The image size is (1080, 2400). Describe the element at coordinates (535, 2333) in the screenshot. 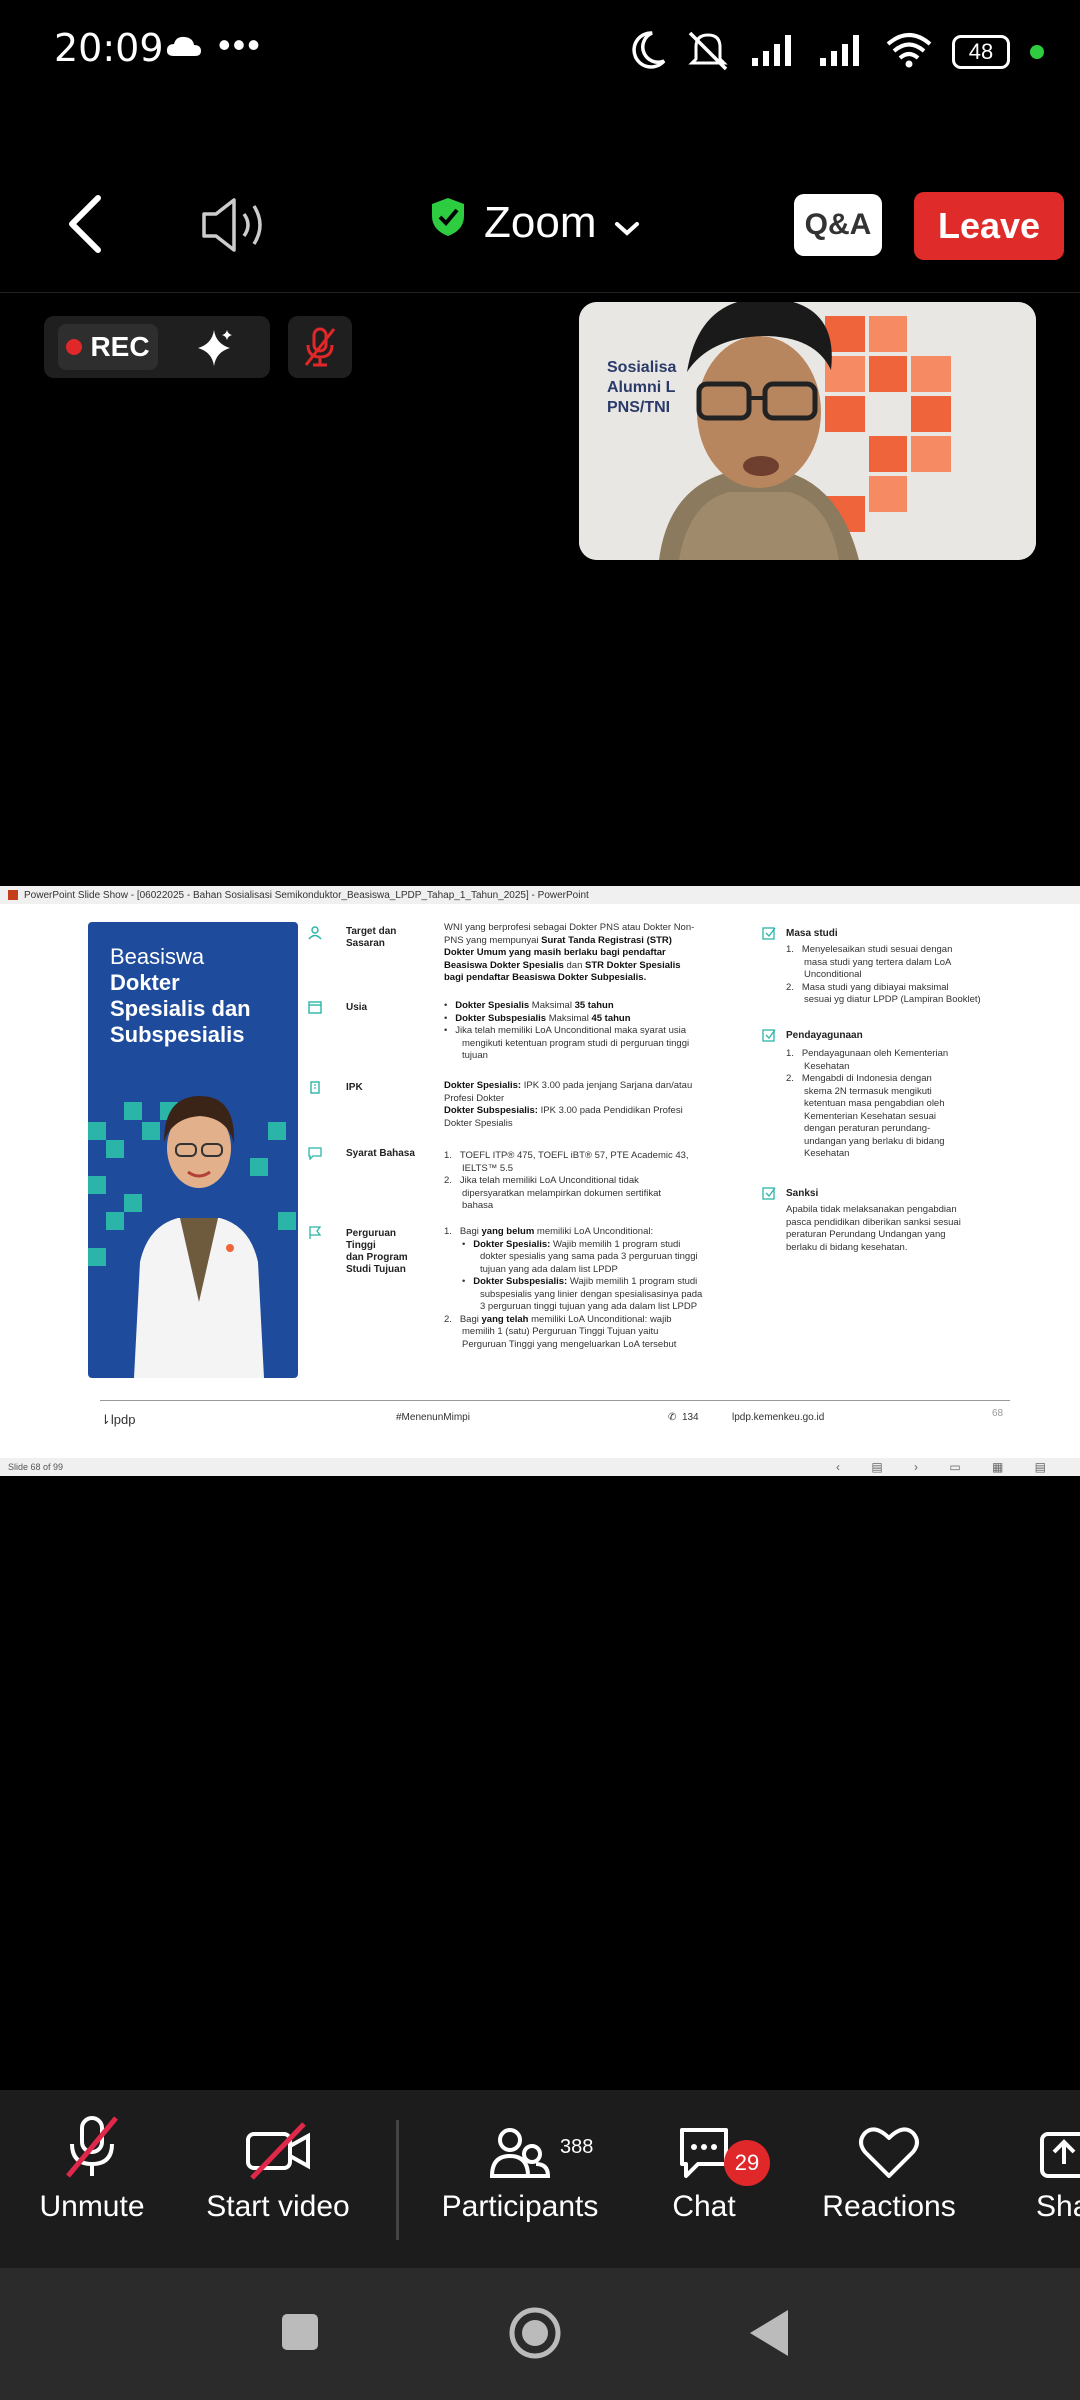

I see `home-icon` at that location.